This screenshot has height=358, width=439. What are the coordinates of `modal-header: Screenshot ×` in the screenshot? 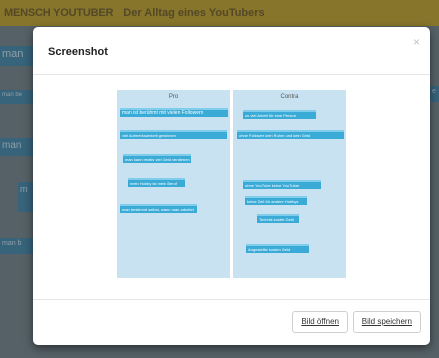 It's located at (231, 51).